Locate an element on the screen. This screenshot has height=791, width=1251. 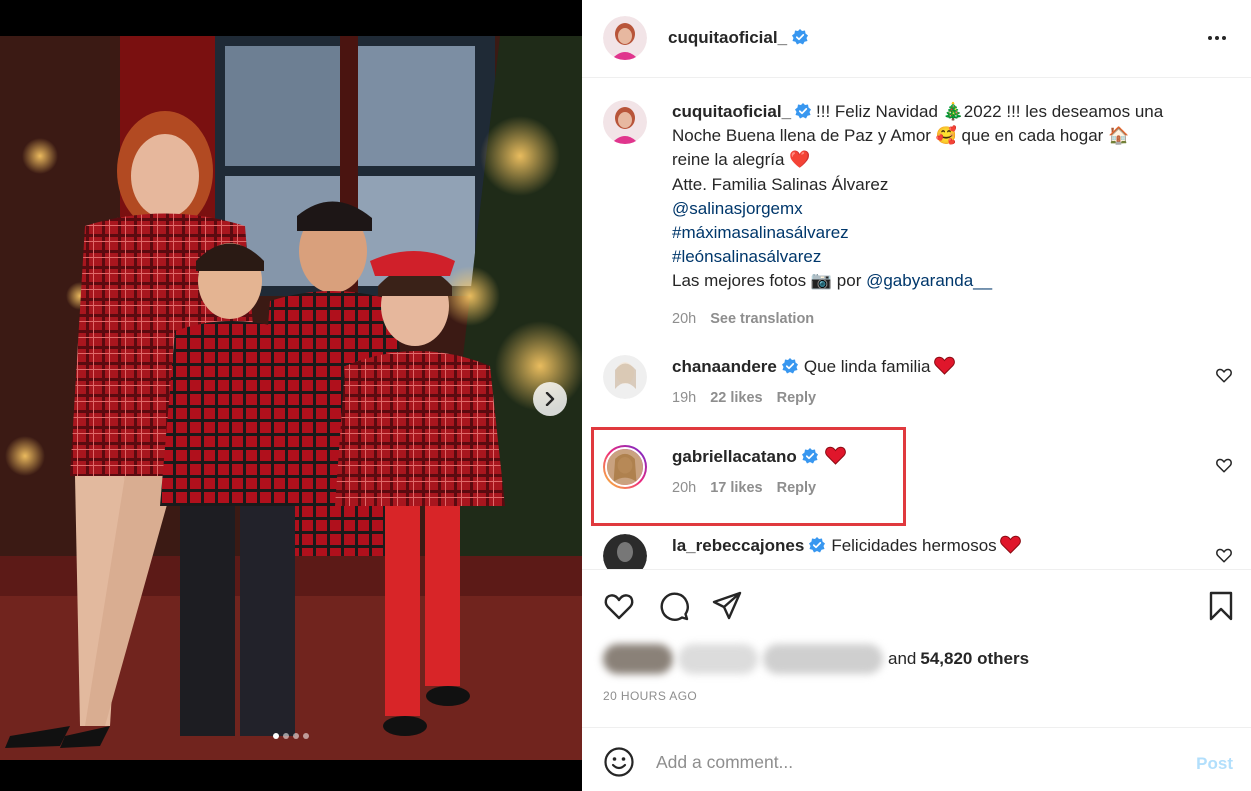
next-arrow-icon is located at coordinates (550, 399).